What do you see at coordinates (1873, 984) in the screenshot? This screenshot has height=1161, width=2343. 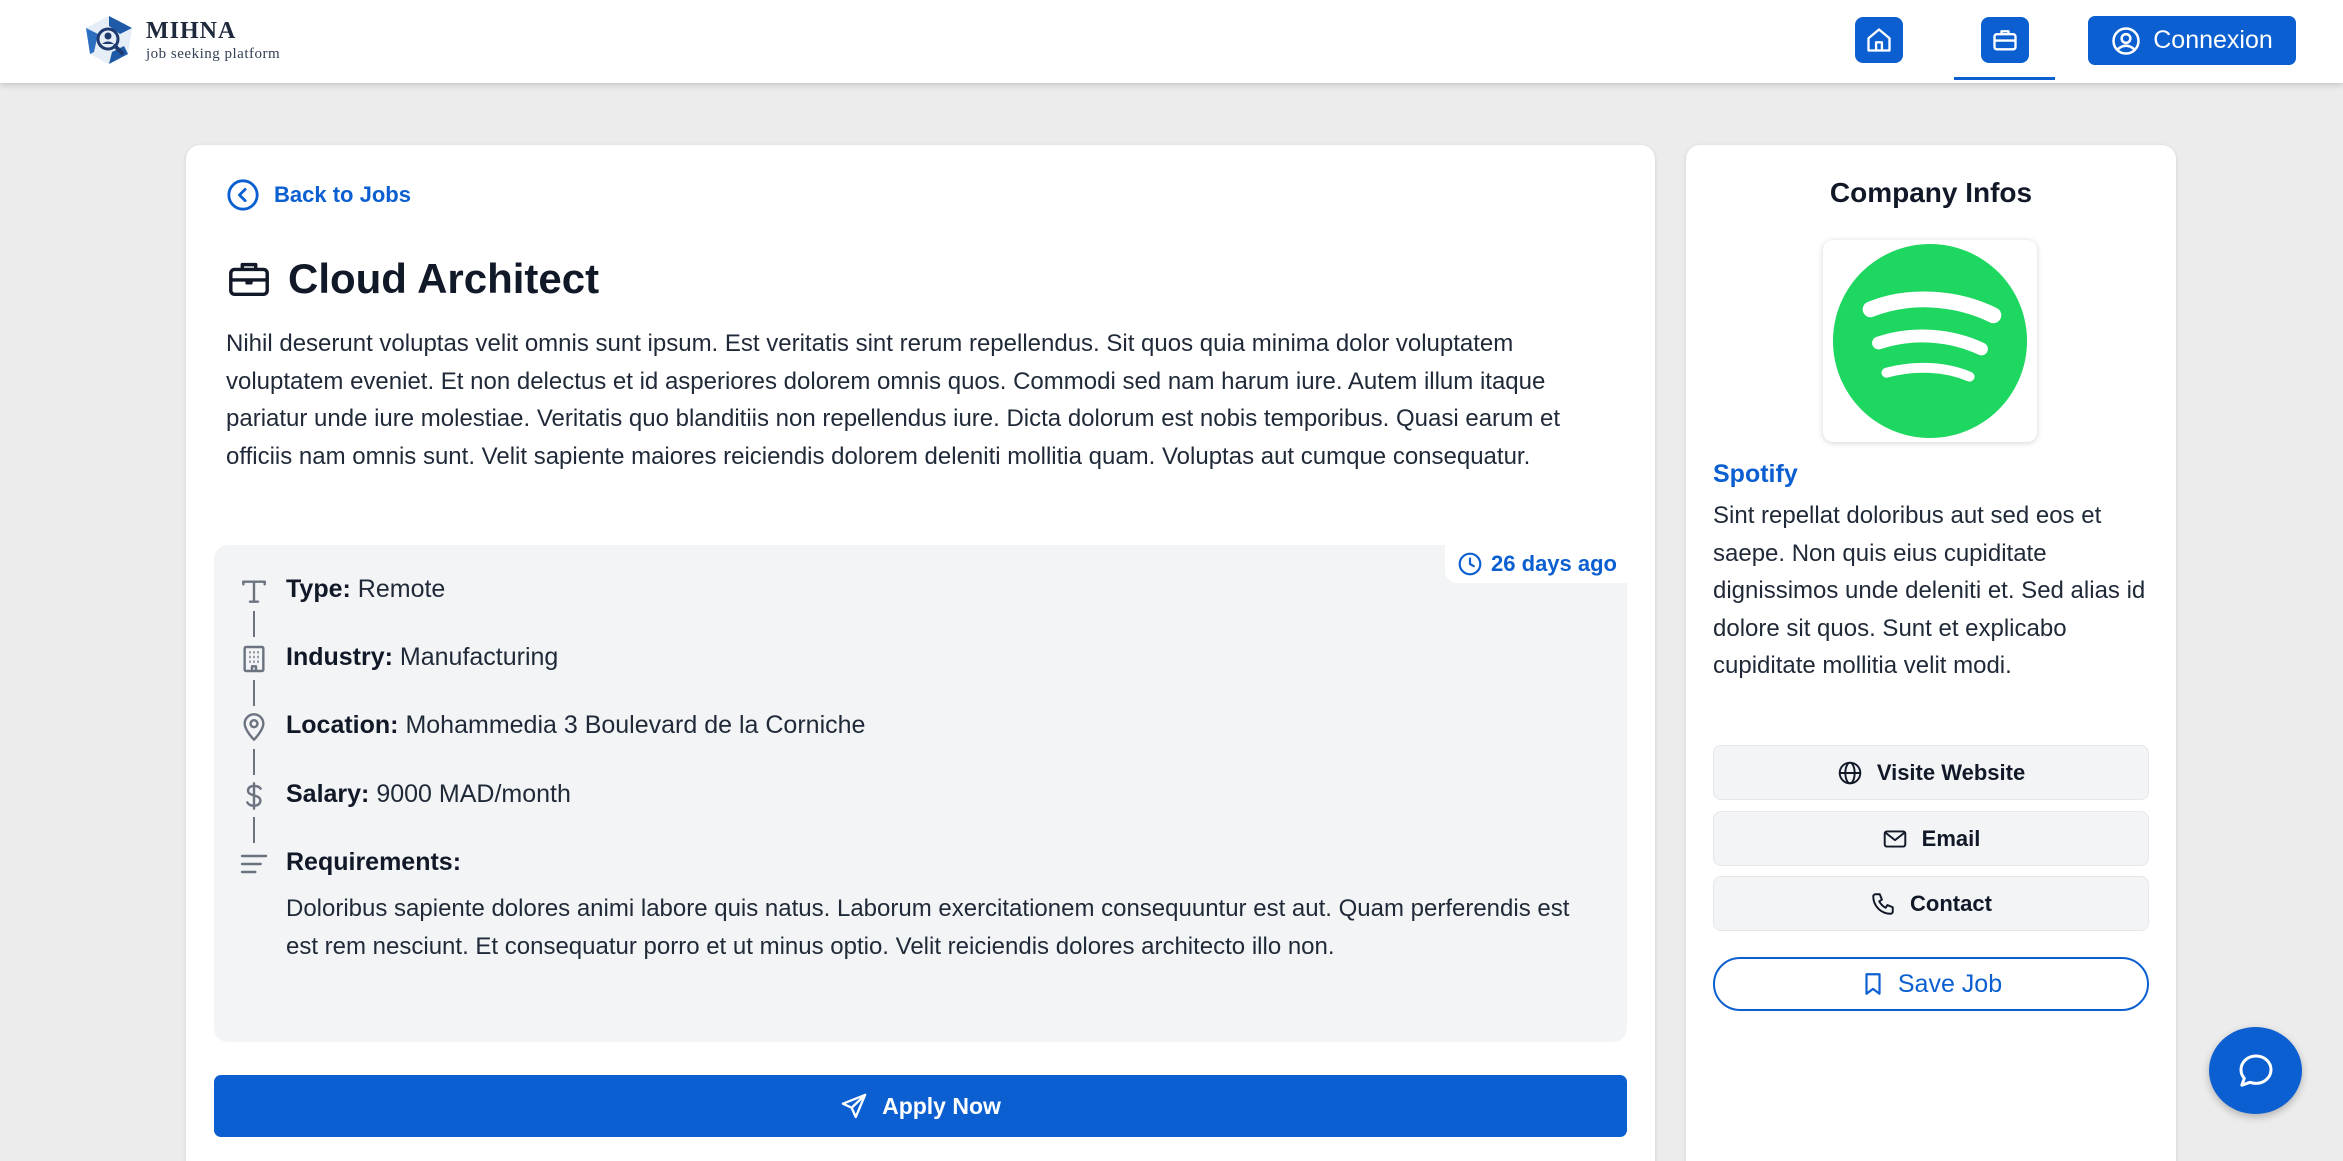 I see `bookmark-icon` at bounding box center [1873, 984].